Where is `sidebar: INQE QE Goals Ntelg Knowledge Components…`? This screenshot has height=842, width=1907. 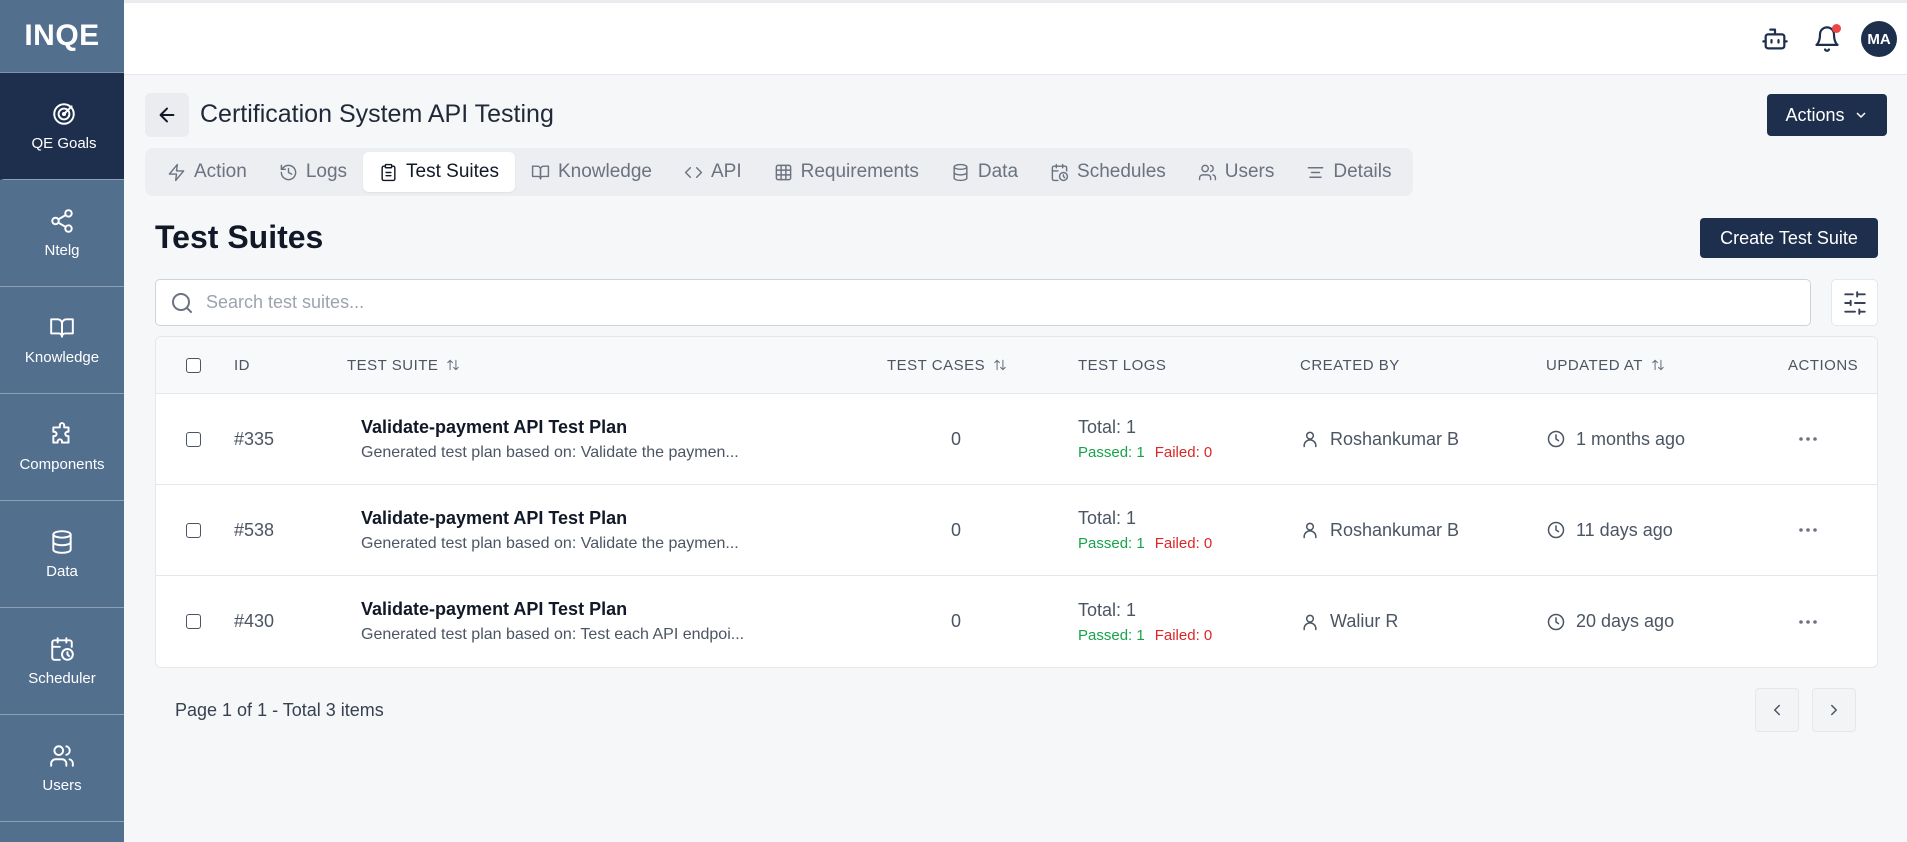
sidebar: INQE QE Goals Ntelg Knowledge Components… is located at coordinates (62, 421).